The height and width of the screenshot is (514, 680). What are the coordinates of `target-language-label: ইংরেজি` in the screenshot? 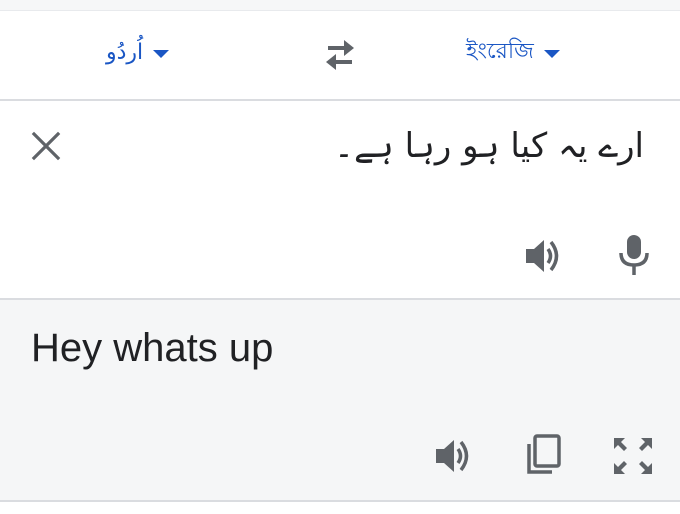 It's located at (500, 51).